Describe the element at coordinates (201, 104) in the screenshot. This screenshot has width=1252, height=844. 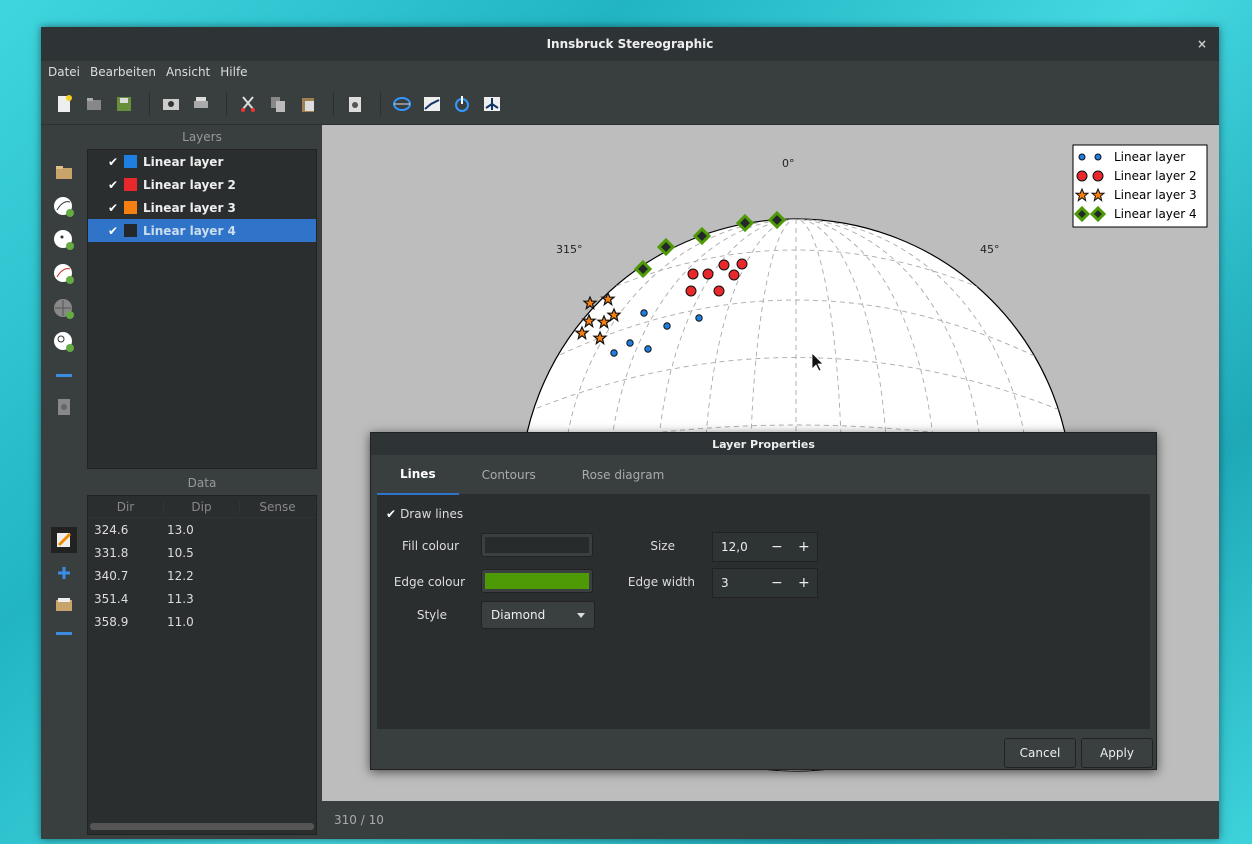
I see `print-icon` at that location.